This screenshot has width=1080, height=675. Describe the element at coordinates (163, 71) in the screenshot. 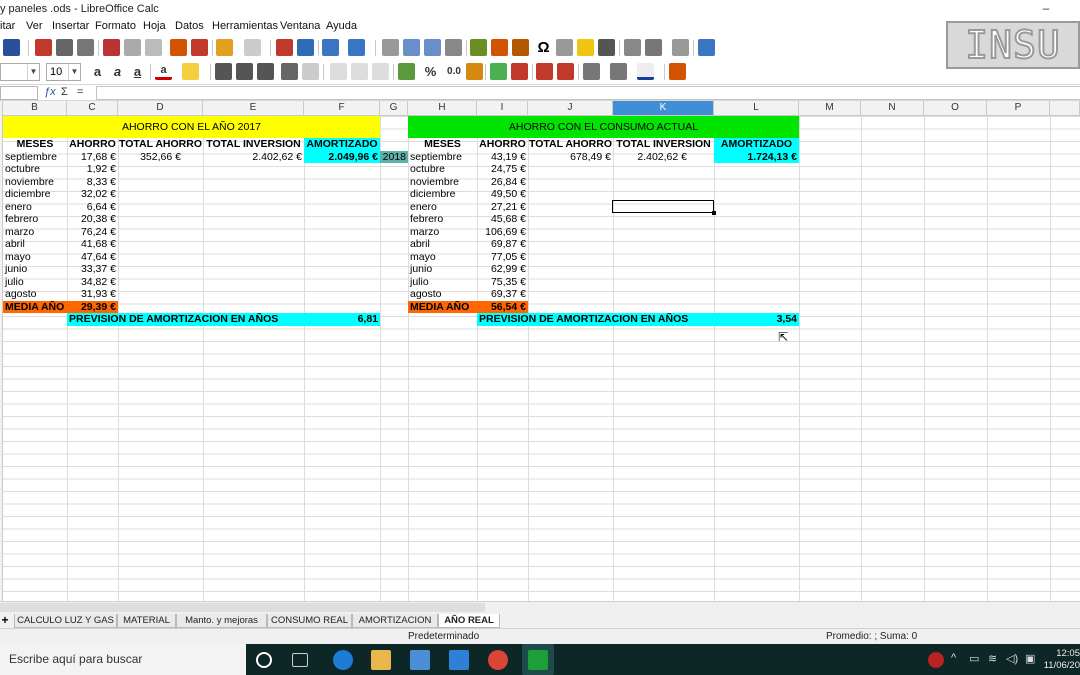

I see `font-color-icon: a` at that location.